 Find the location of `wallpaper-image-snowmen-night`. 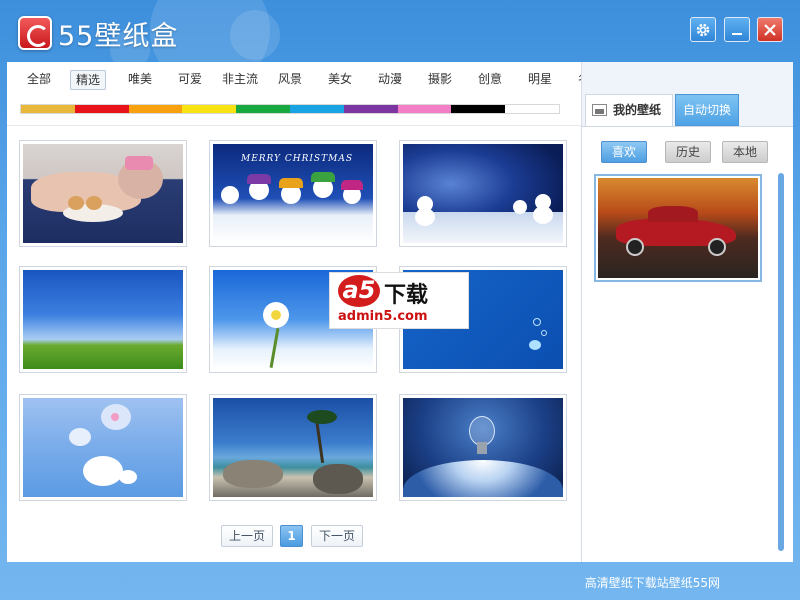

wallpaper-image-snowmen-night is located at coordinates (483, 193).